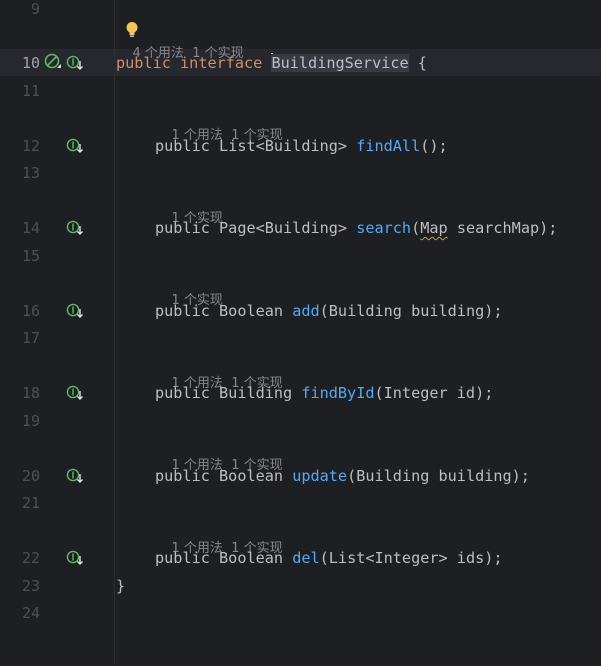 This screenshot has height=666, width=601. I want to click on line-number: 15, so click(30, 256).